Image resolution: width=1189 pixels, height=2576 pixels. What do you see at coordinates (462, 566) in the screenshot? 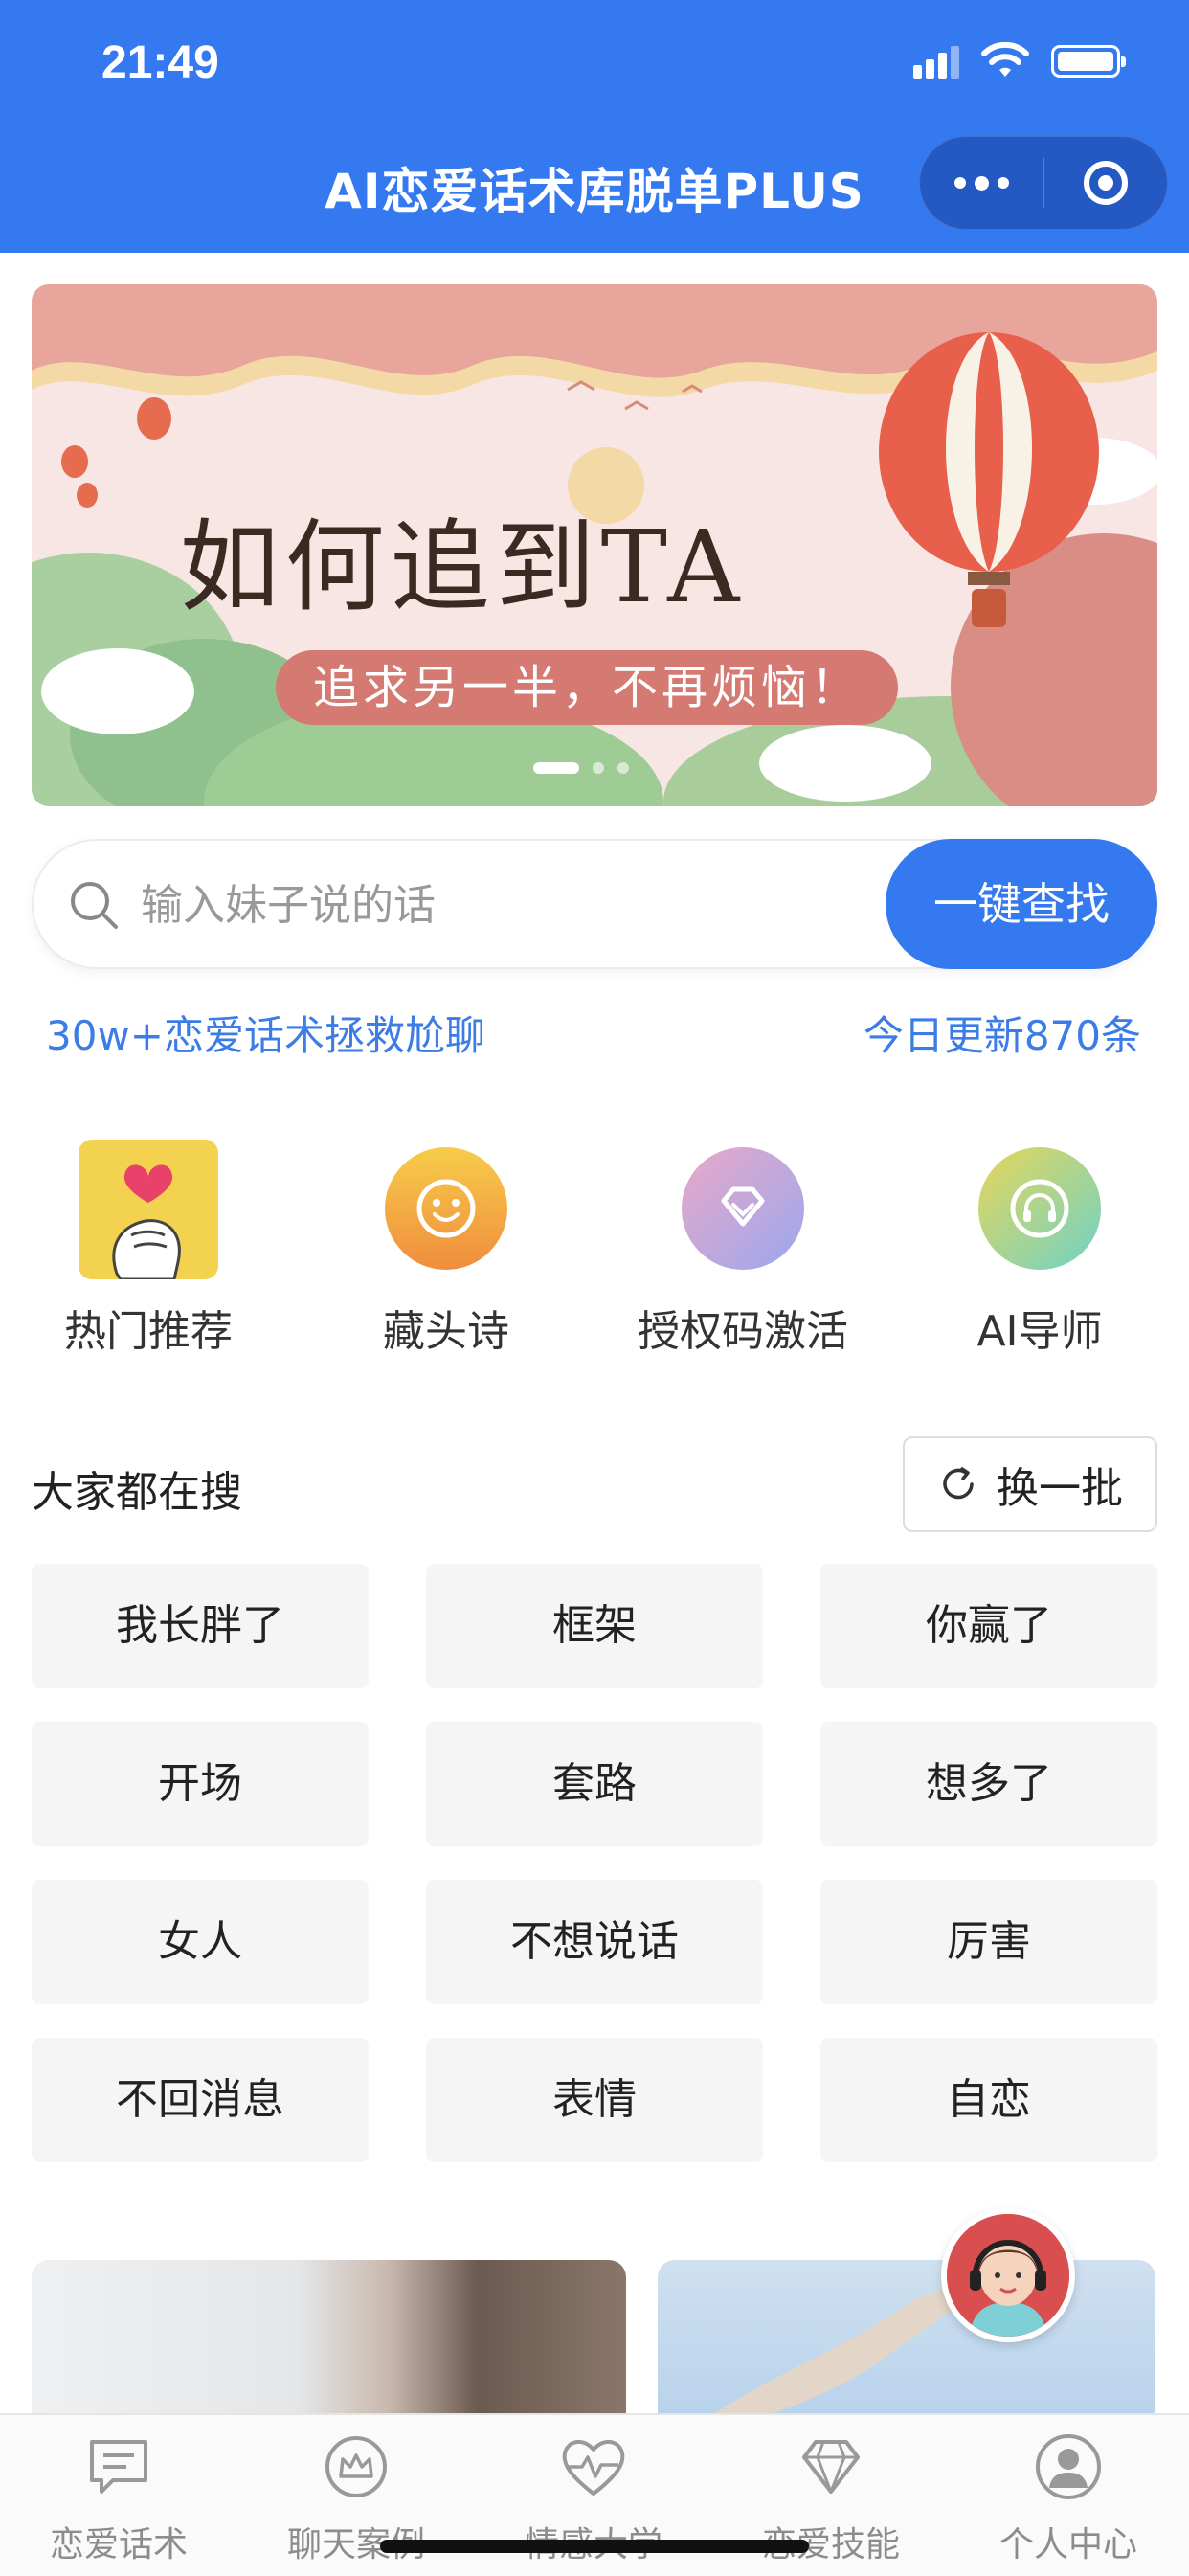
I see `banner-title: 如何追到TA` at bounding box center [462, 566].